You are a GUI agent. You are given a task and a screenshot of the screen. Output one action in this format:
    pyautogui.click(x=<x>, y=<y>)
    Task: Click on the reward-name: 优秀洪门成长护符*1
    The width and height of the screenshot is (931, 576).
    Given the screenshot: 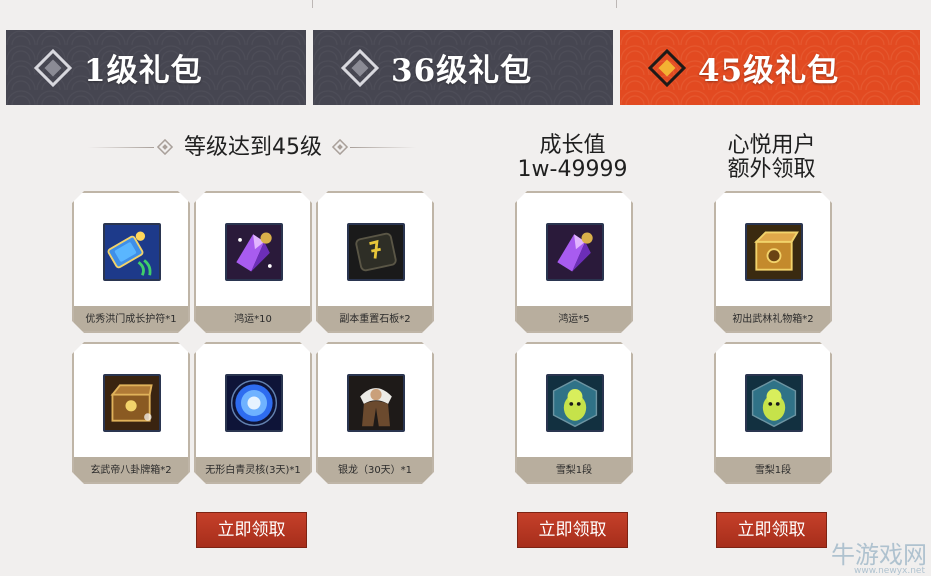 What is the action you would take?
    pyautogui.click(x=131, y=319)
    